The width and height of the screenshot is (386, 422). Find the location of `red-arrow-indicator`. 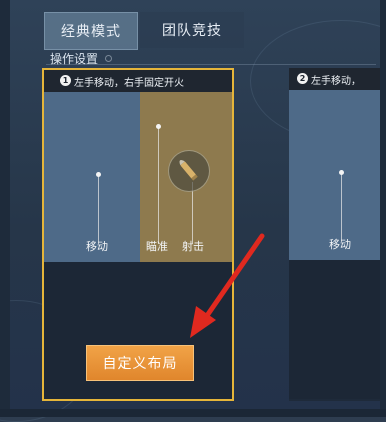

red-arrow-indicator is located at coordinates (227, 285).